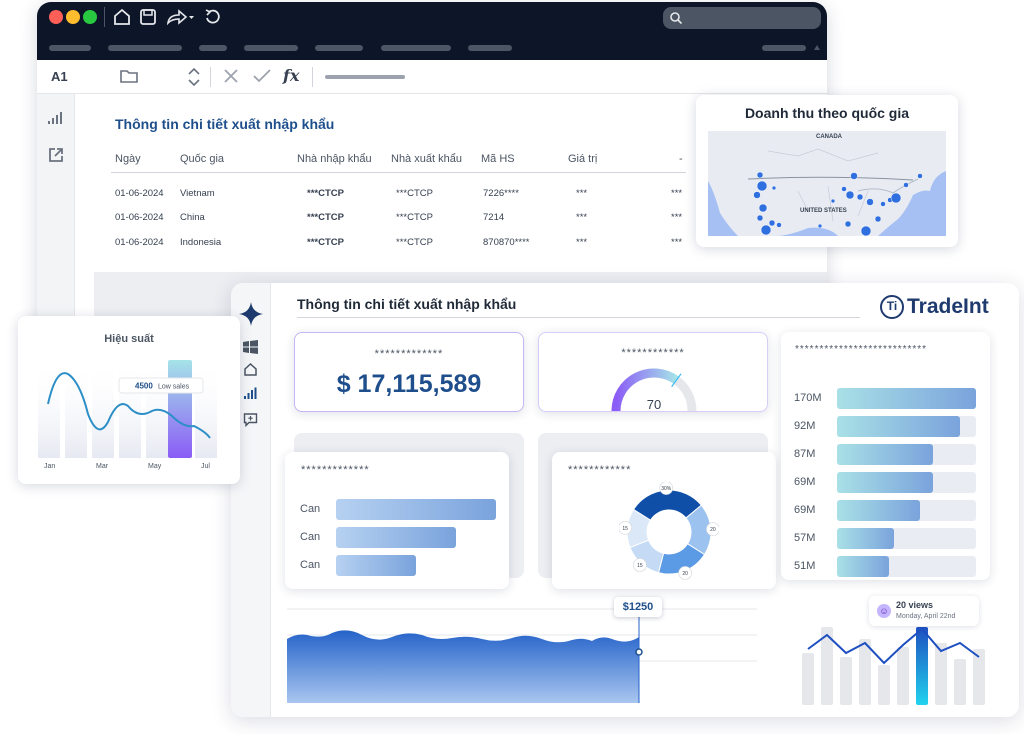 The height and width of the screenshot is (734, 1024). I want to click on windows-icon, so click(250, 347).